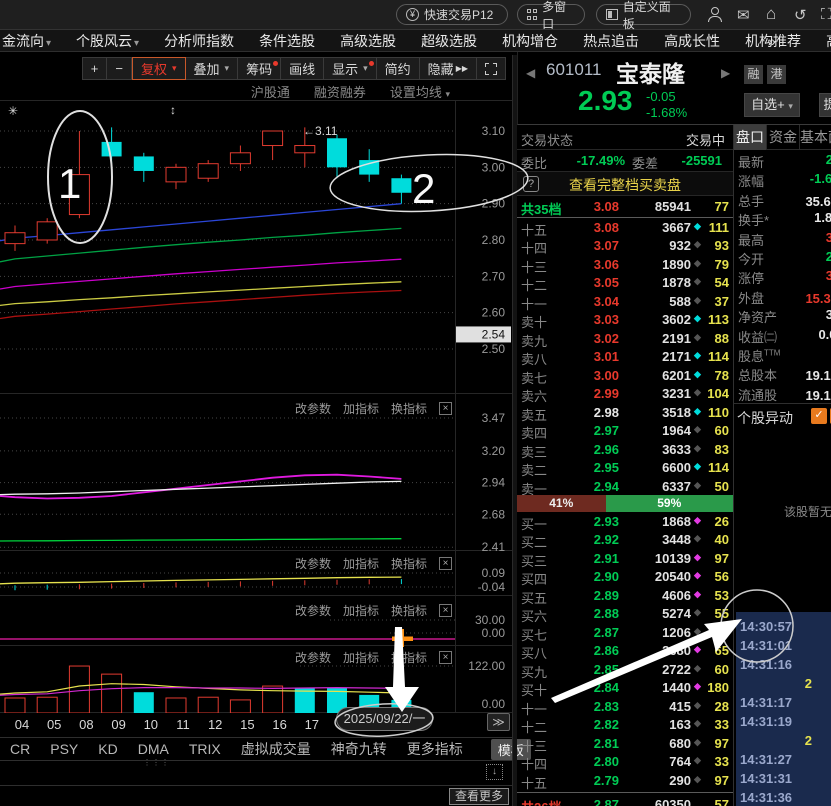 The height and width of the screenshot is (806, 831). Describe the element at coordinates (107, 41) in the screenshot. I see `menu-item-1: 个股风云 ▾` at that location.